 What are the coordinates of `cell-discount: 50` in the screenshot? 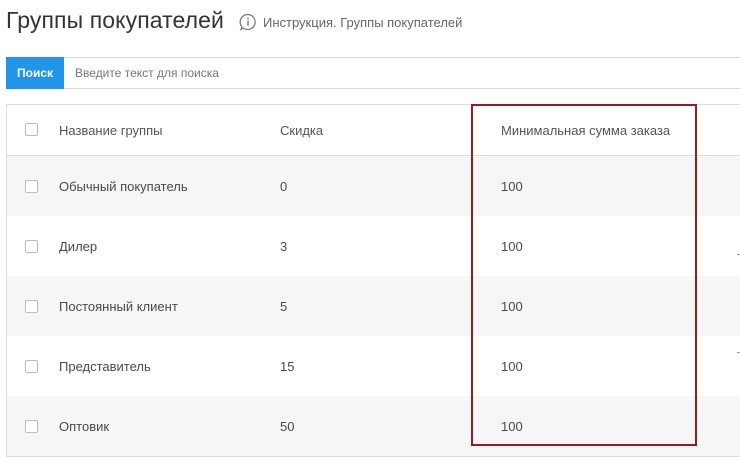 It's located at (287, 426).